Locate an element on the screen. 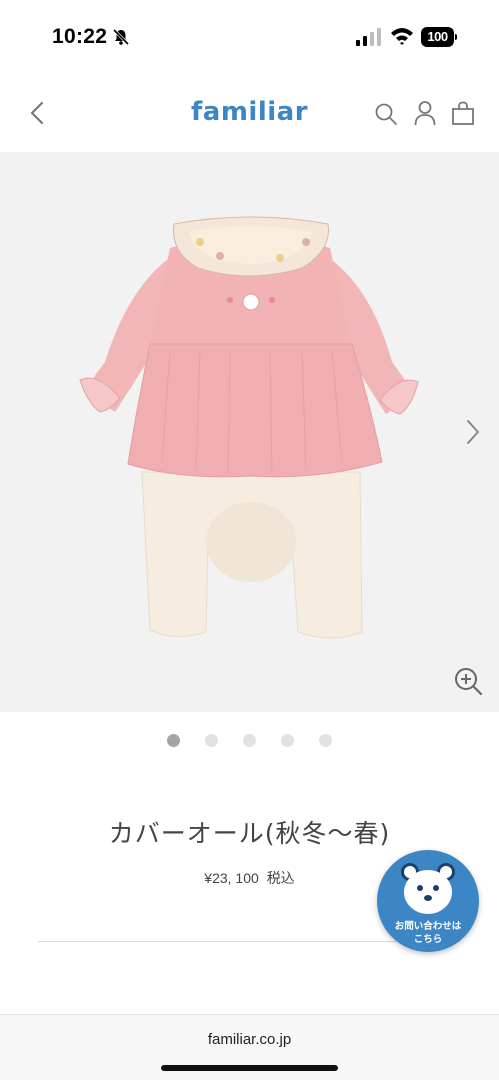 The width and height of the screenshot is (499, 1080). status-bar: 10:22 100 is located at coordinates (249, 35).